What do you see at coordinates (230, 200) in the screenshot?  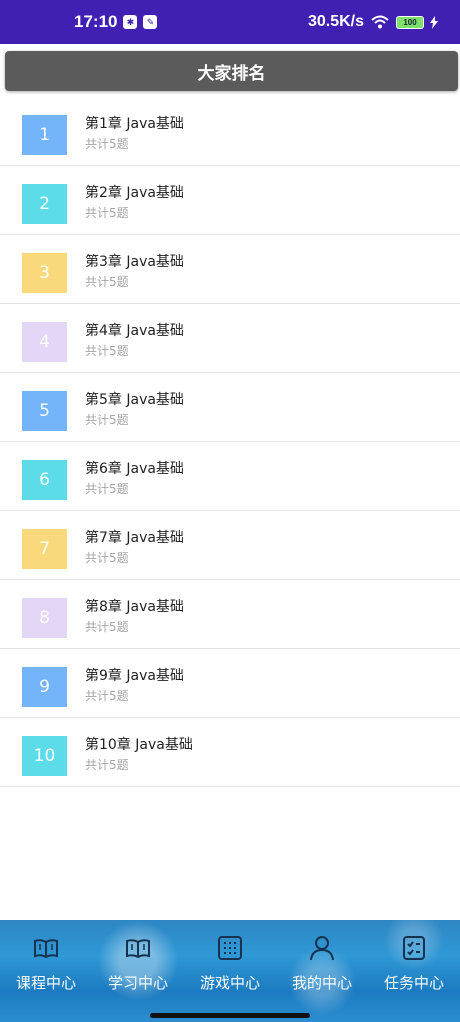 I see `list-item: 2 第2章 Java基础 共计5题` at bounding box center [230, 200].